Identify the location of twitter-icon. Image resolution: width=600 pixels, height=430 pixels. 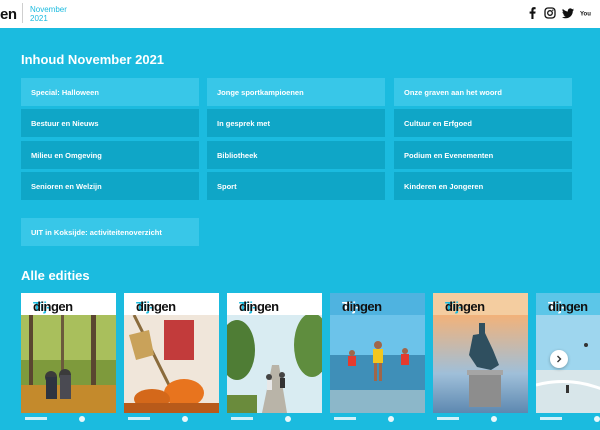
(568, 13).